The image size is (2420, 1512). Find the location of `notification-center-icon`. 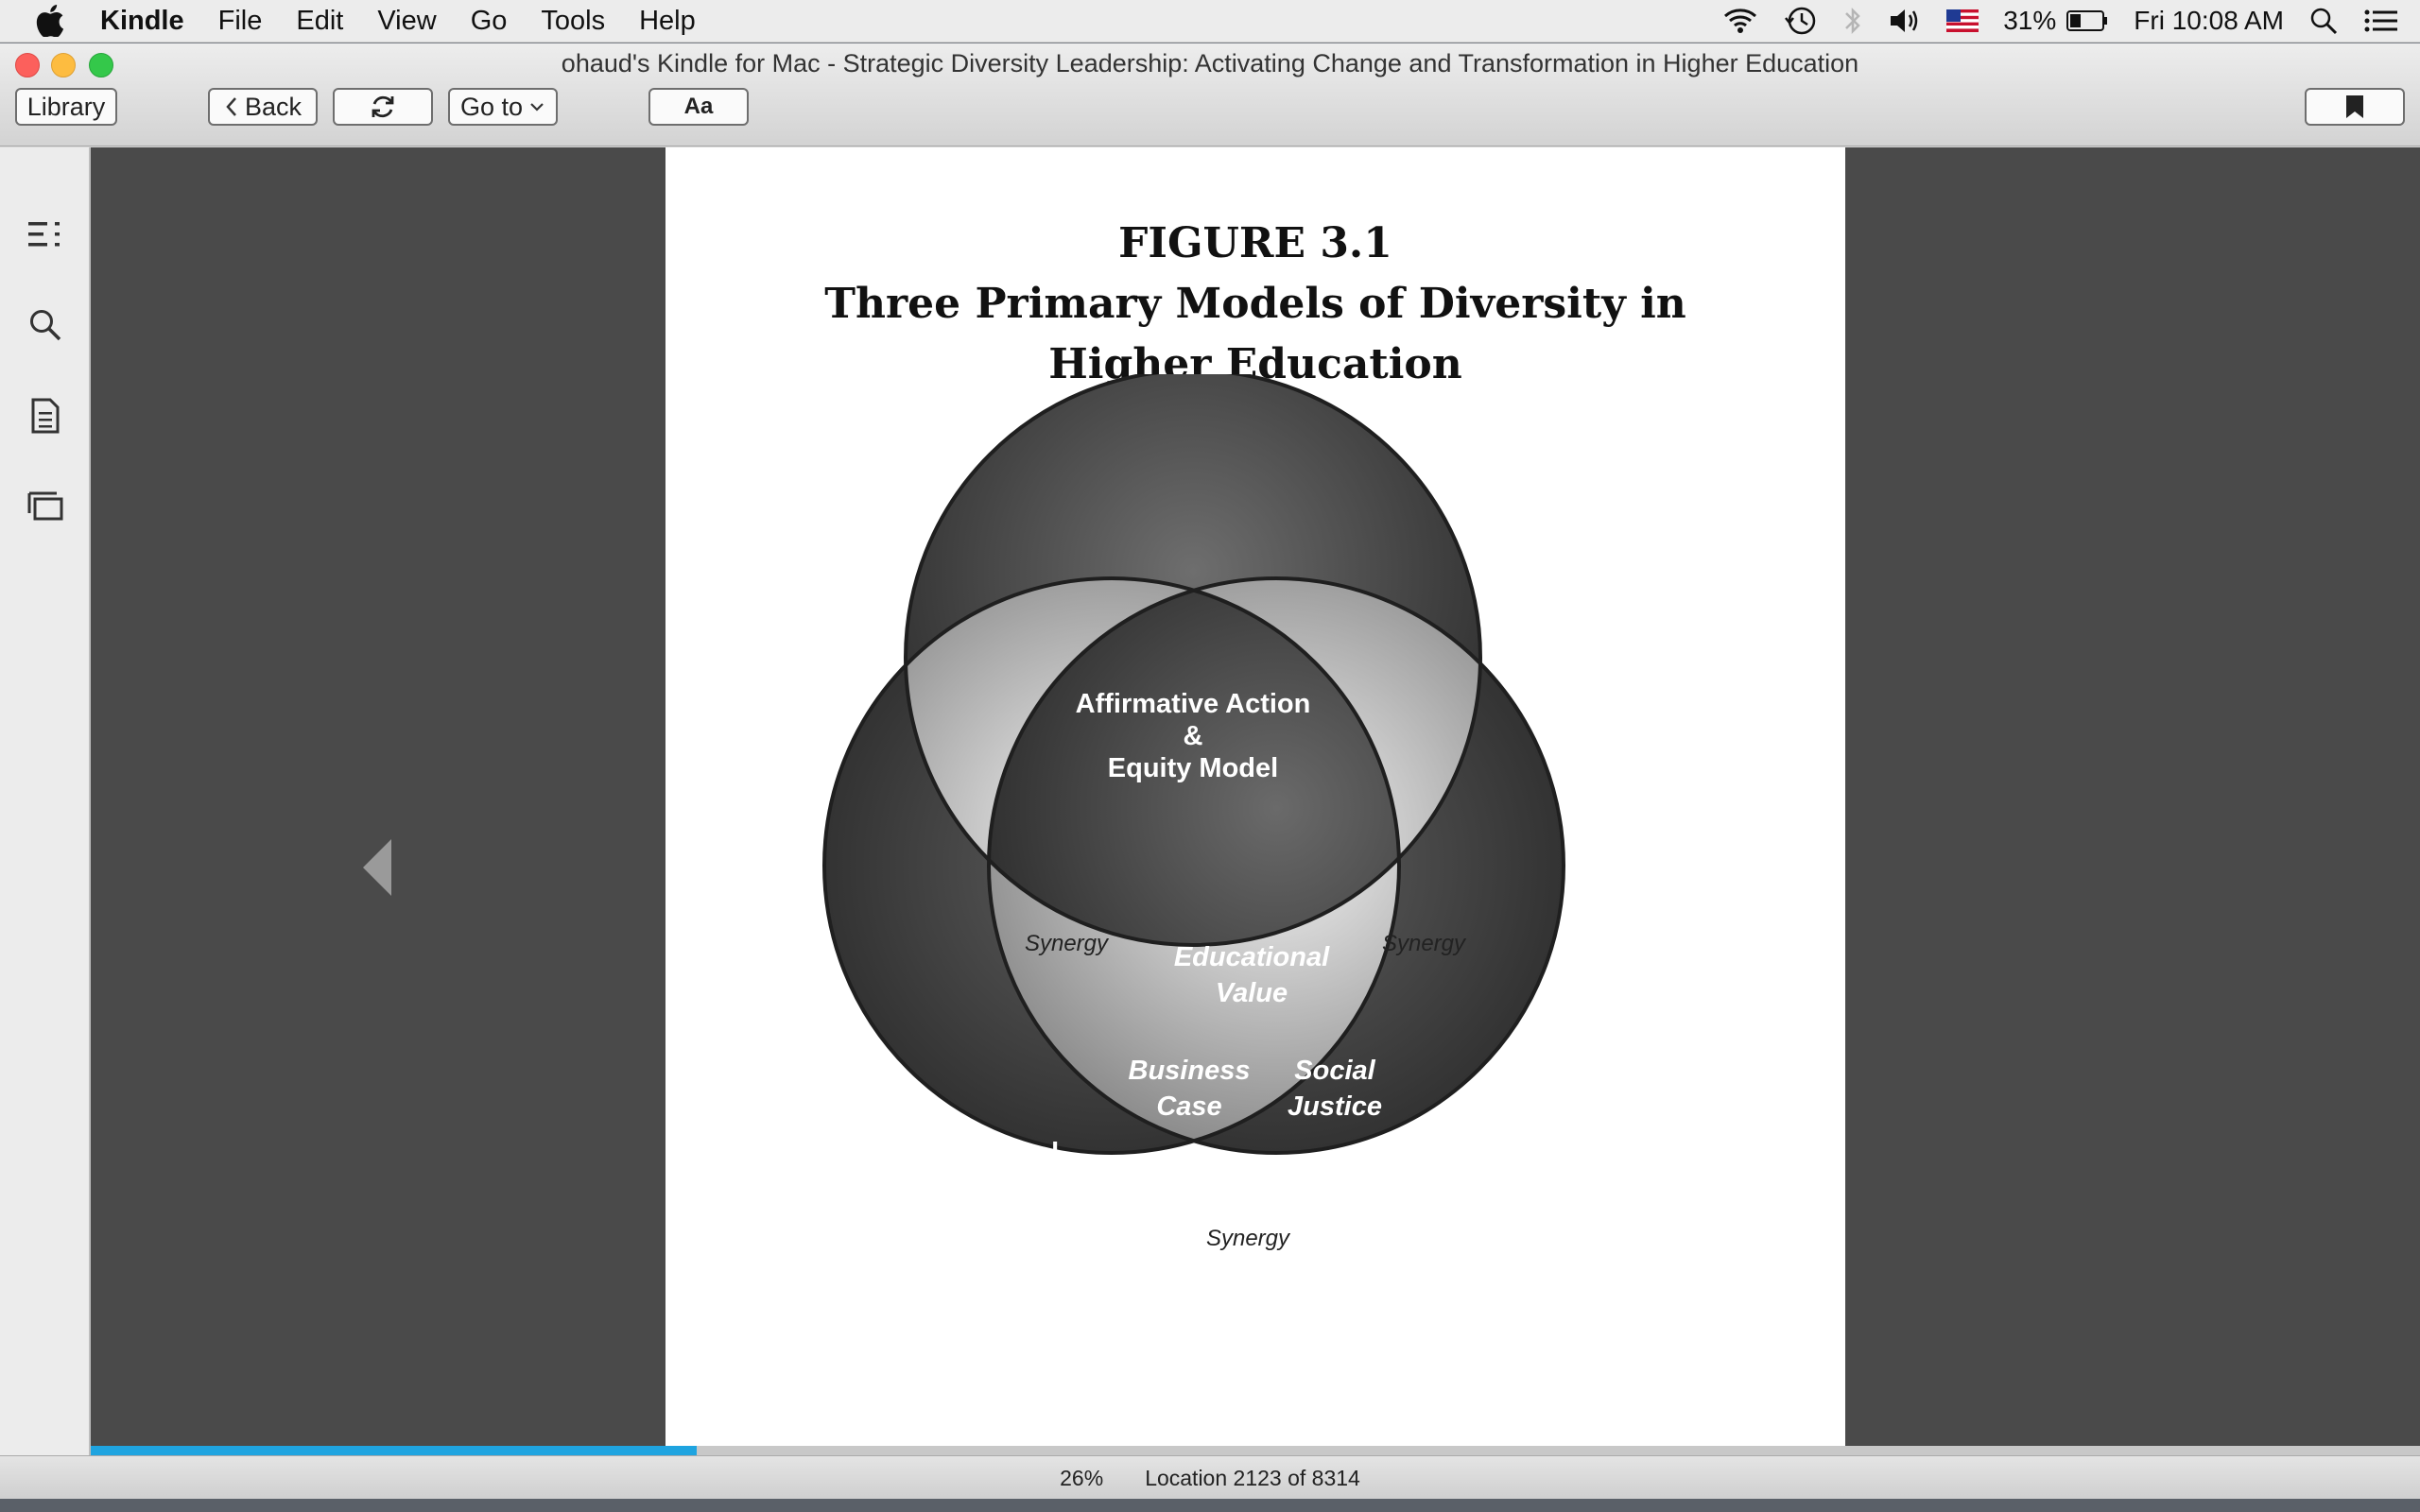

notification-center-icon is located at coordinates (2381, 21).